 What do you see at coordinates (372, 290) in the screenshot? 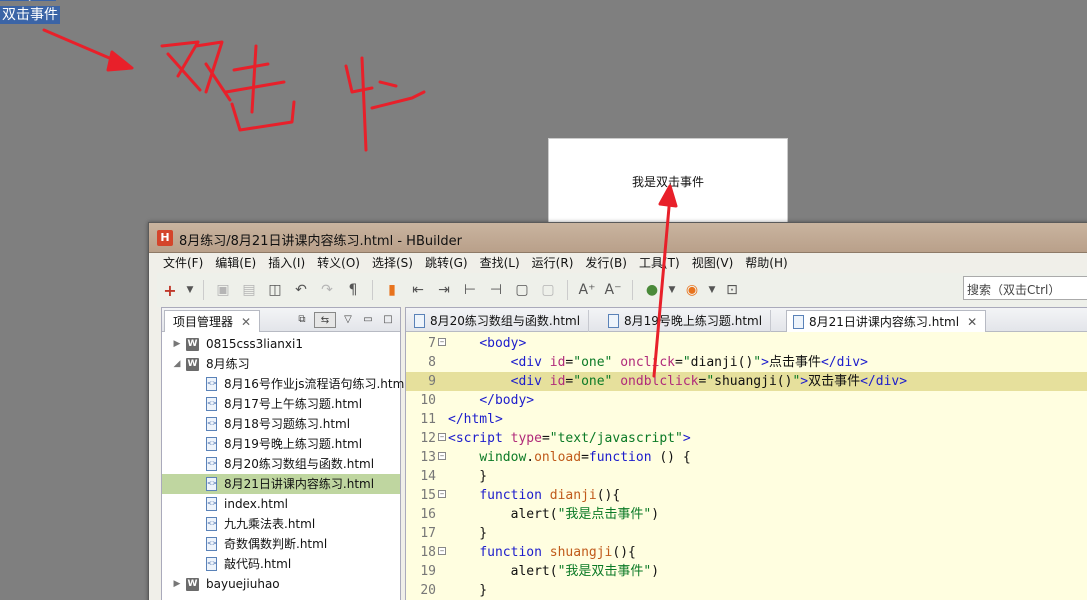
I see `toolbar-separator` at bounding box center [372, 290].